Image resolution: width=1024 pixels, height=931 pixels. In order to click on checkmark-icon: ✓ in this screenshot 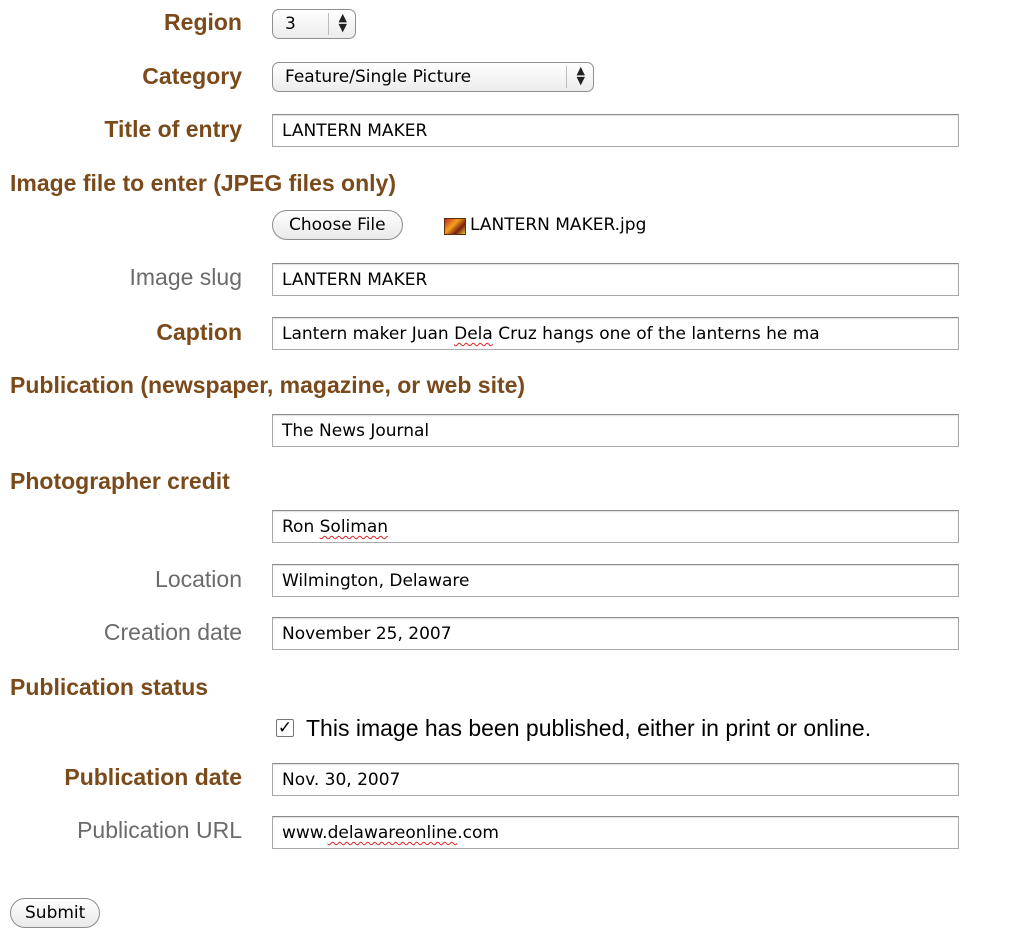, I will do `click(285, 727)`.